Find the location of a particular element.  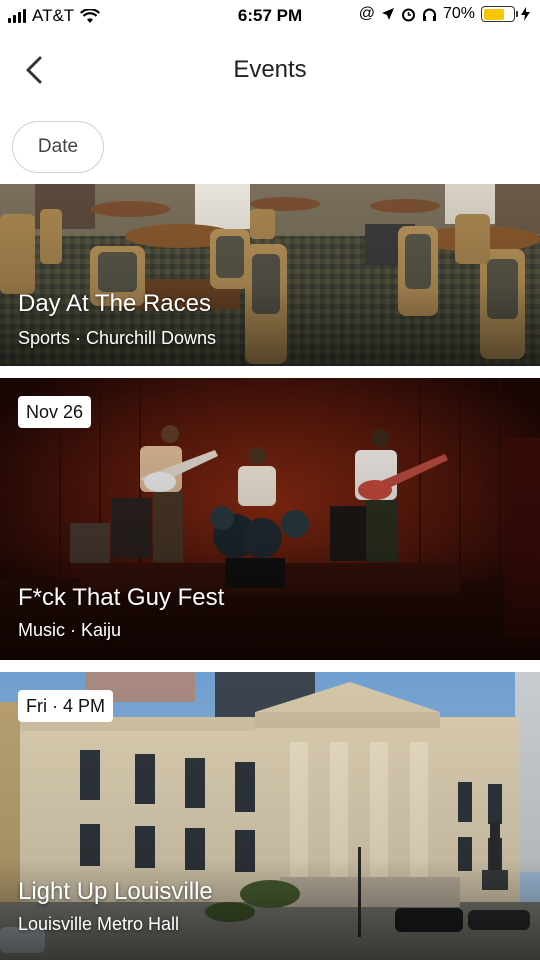

event-title: Day At The Races is located at coordinates (114, 303).